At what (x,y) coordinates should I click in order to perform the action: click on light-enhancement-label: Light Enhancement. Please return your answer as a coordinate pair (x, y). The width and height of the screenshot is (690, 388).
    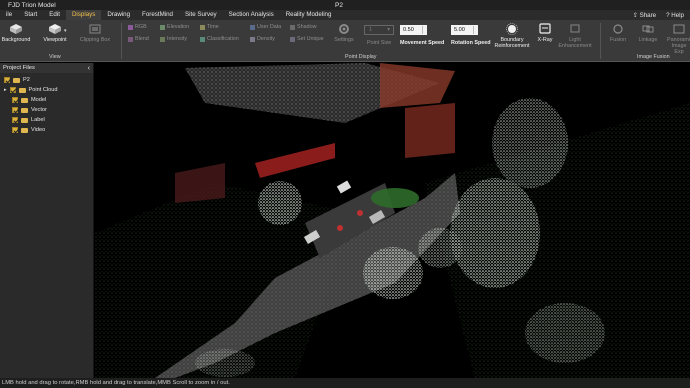
    Looking at the image, I should click on (575, 43).